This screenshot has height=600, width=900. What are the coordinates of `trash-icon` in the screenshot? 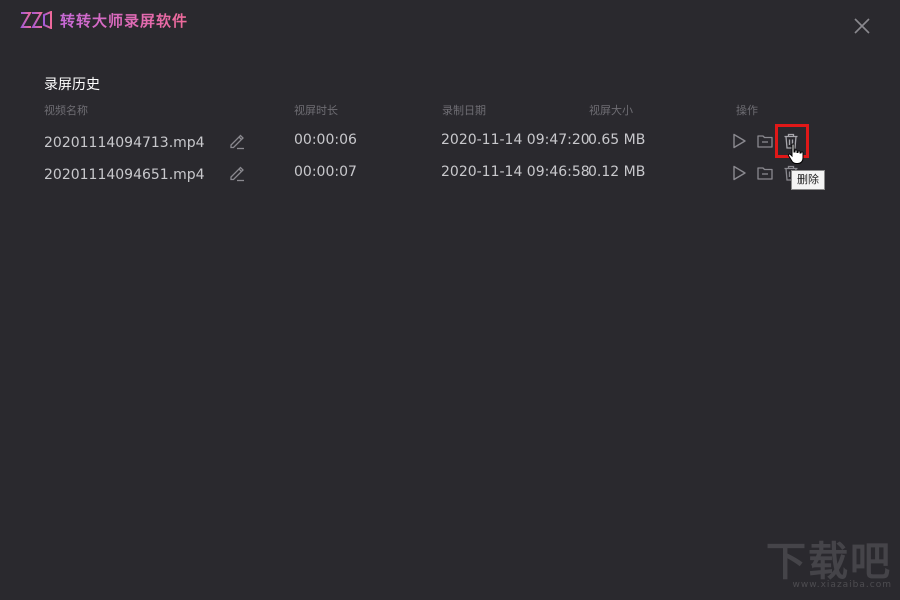 It's located at (791, 141).